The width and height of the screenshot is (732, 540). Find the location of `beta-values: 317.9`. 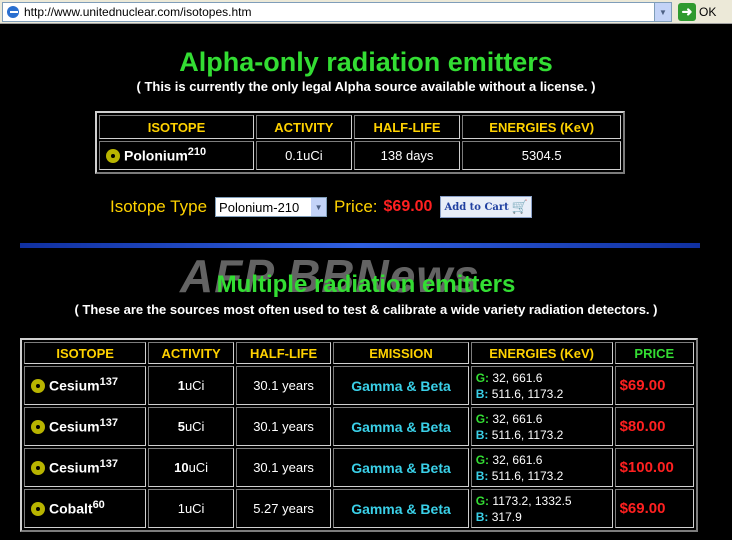

beta-values: 317.9 is located at coordinates (506, 516).